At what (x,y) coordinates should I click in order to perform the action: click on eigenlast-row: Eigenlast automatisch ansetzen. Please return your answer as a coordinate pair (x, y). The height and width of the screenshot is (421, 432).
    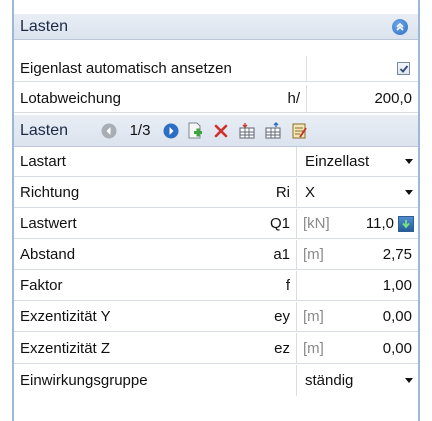
    Looking at the image, I should click on (216, 69).